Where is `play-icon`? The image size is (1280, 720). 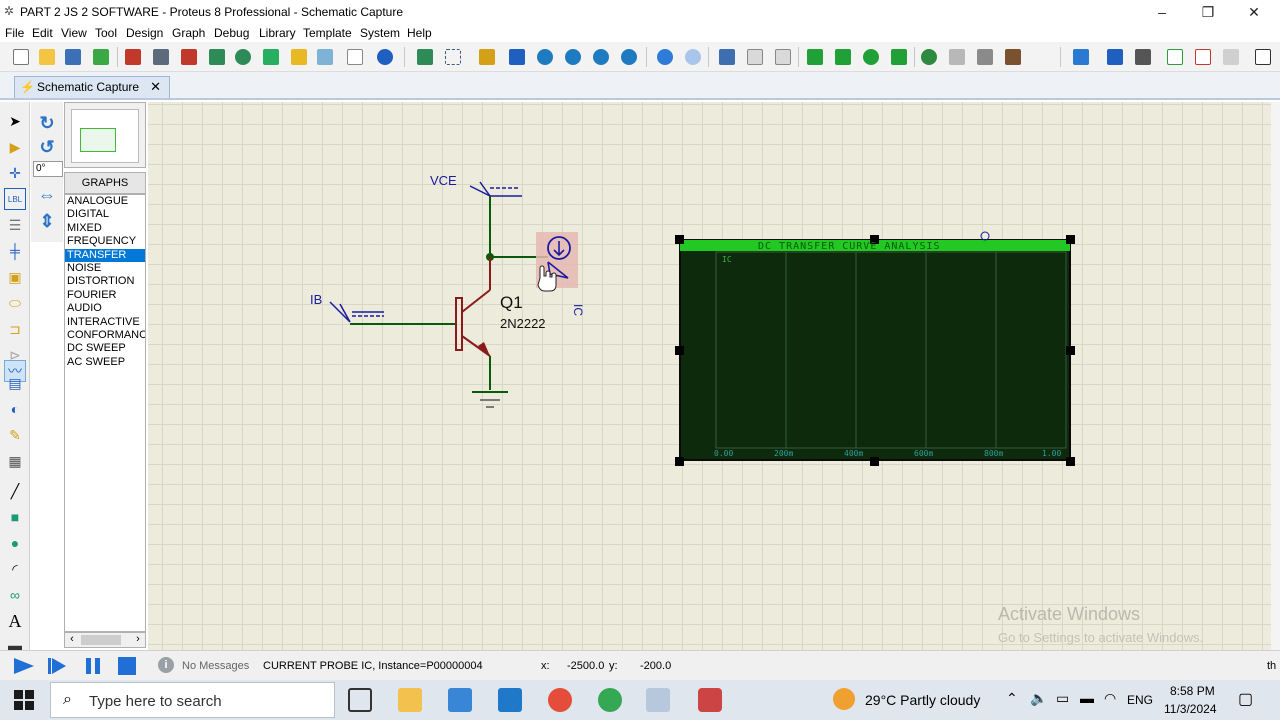 play-icon is located at coordinates (24, 666).